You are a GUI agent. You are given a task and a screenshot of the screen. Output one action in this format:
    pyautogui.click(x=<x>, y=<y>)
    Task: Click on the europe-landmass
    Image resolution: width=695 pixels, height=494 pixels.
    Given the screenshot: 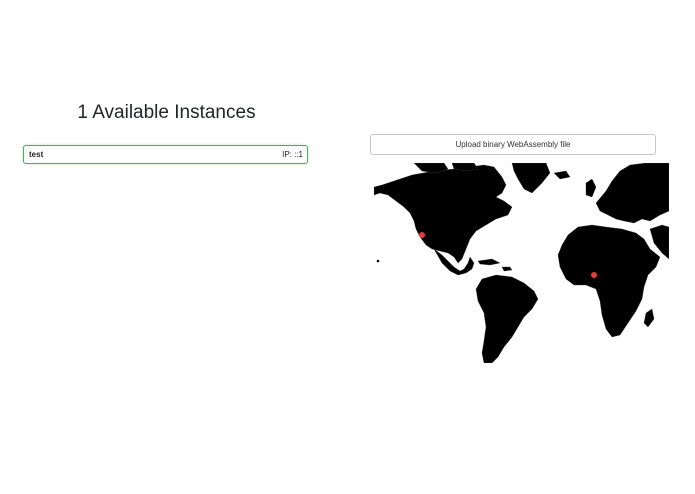 What is the action you would take?
    pyautogui.click(x=632, y=193)
    